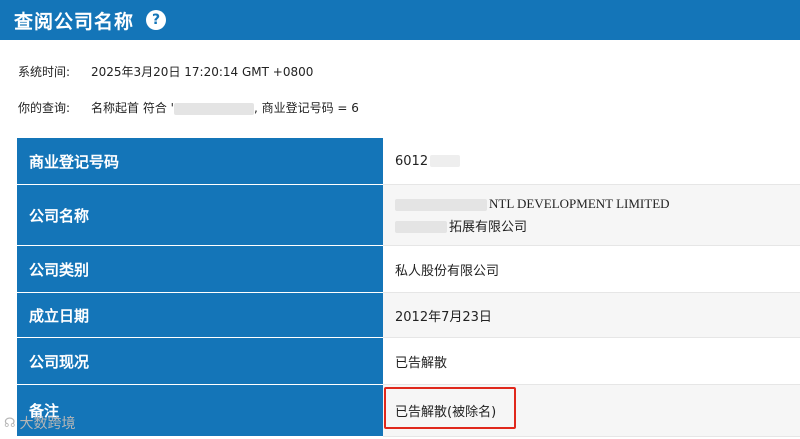 The height and width of the screenshot is (439, 800). I want to click on row-value: 私人股份有限公司, so click(591, 269).